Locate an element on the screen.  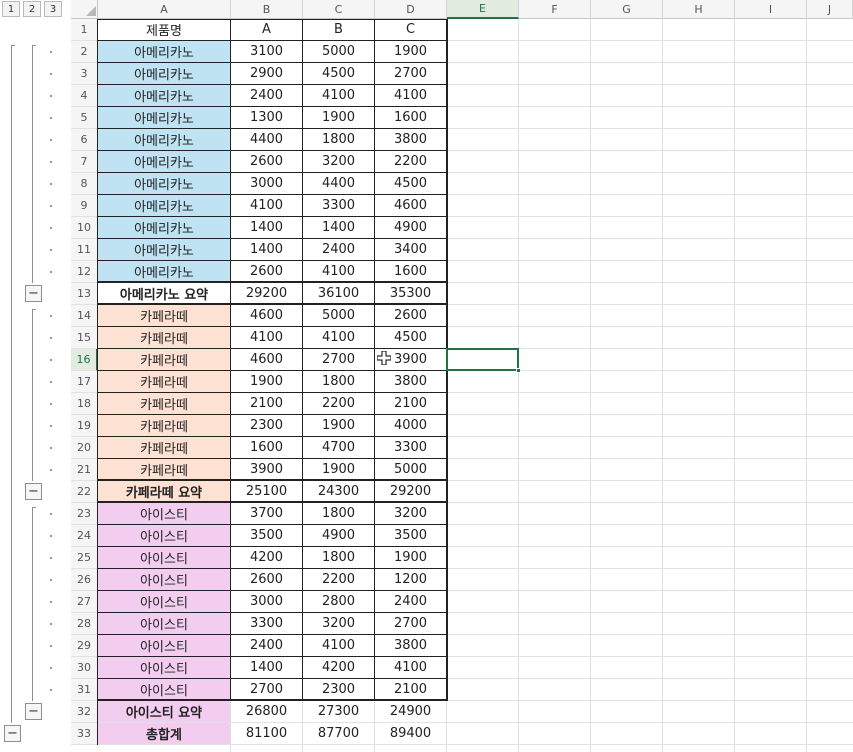
value-cell: 36100 is located at coordinates (338, 293).